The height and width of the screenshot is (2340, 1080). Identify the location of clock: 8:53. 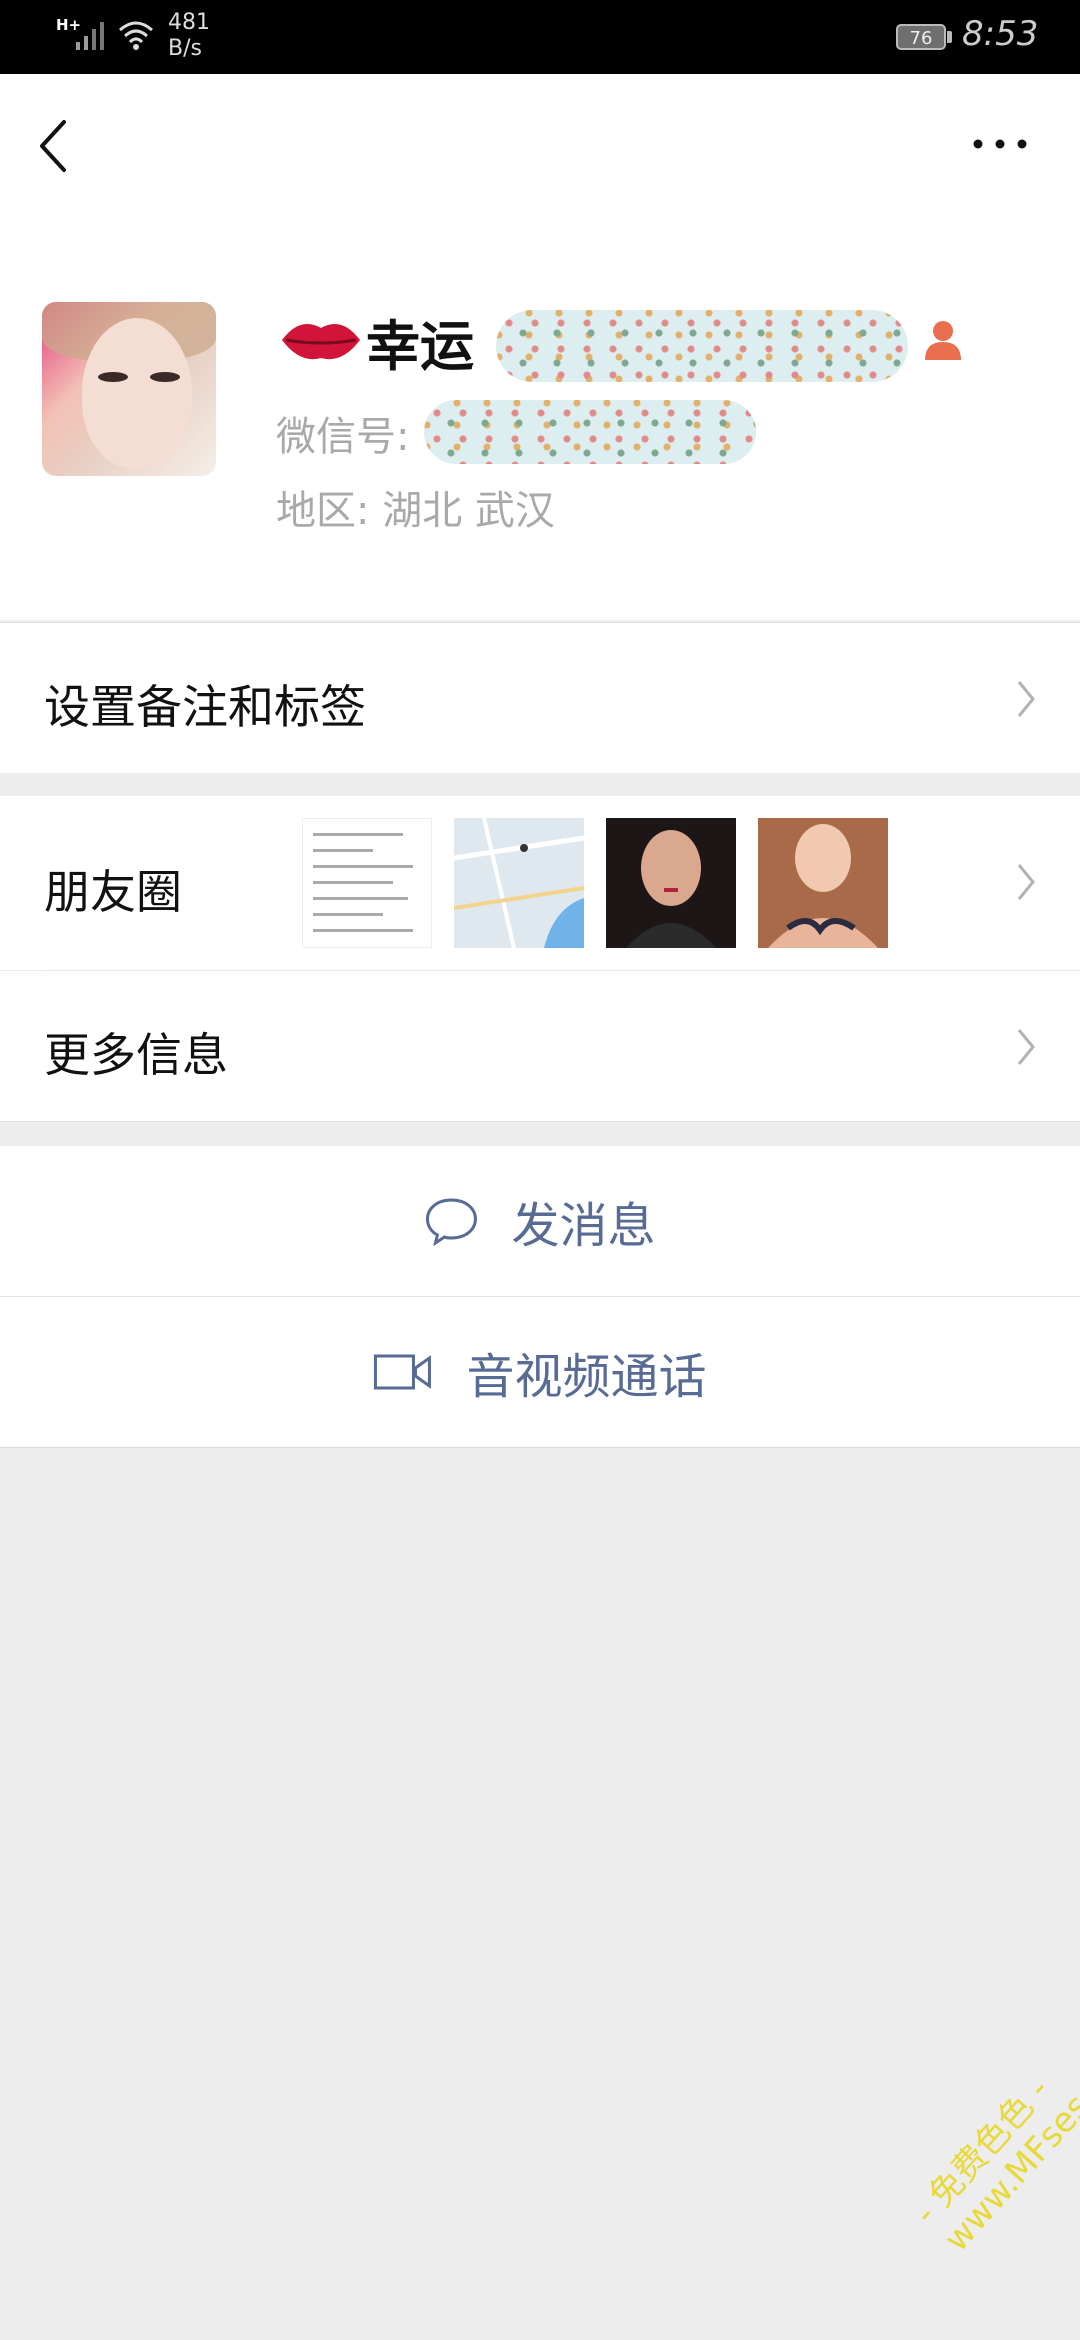
(1000, 34).